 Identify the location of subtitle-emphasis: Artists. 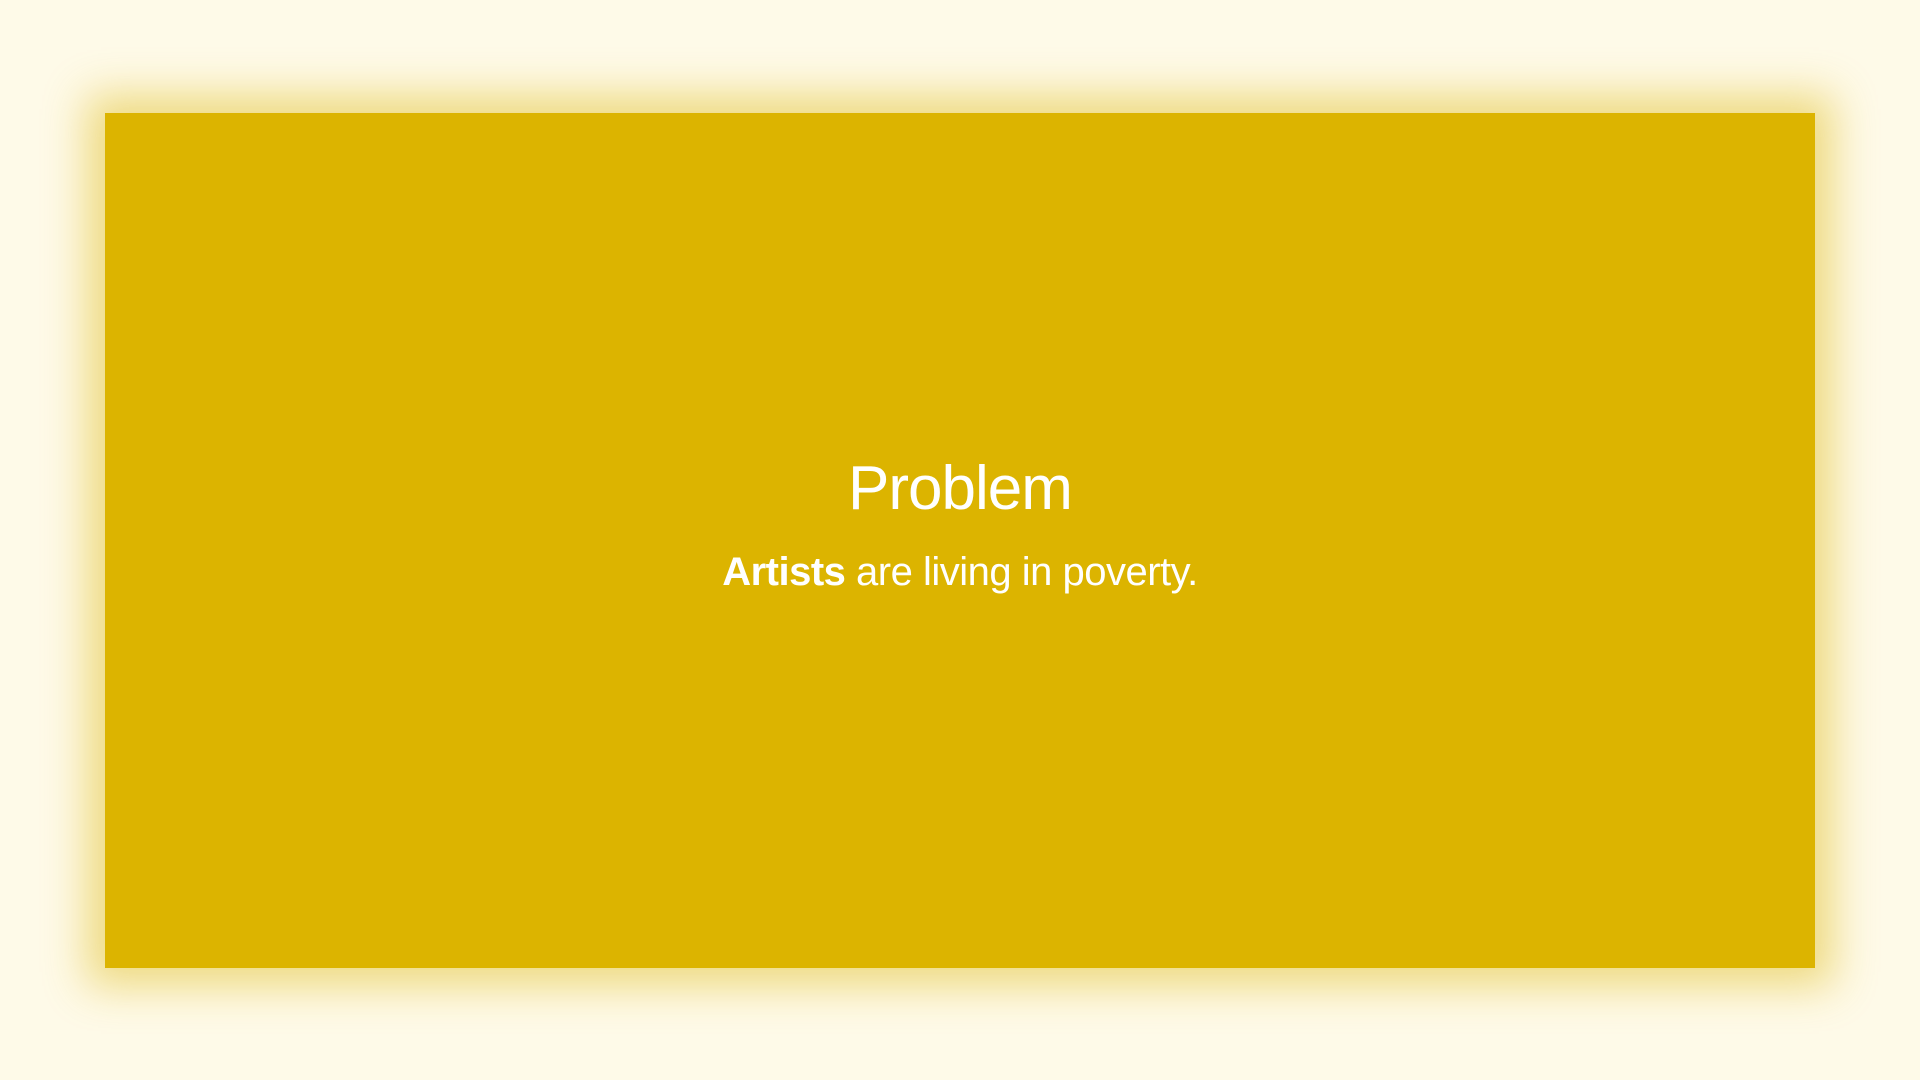
(784, 571).